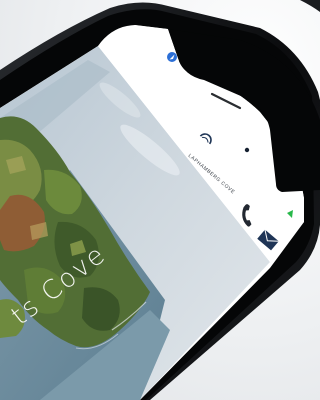 The height and width of the screenshot is (400, 320). I want to click on front-camera, so click(247, 150).